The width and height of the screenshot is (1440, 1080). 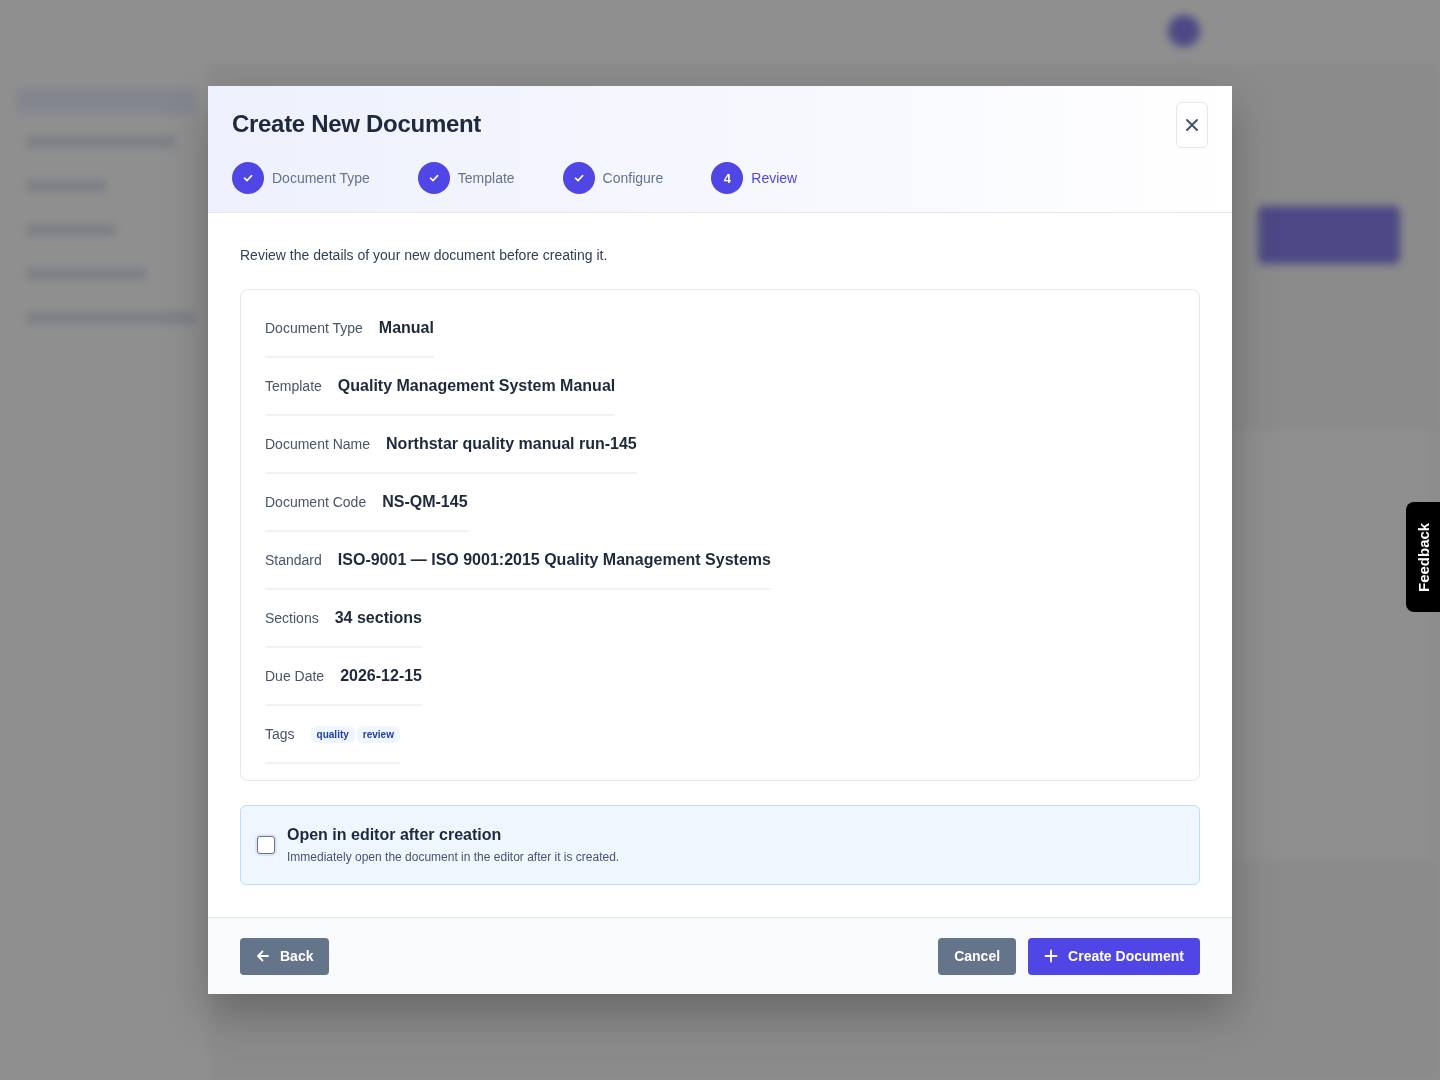 I want to click on back-button: Back, so click(x=285, y=956).